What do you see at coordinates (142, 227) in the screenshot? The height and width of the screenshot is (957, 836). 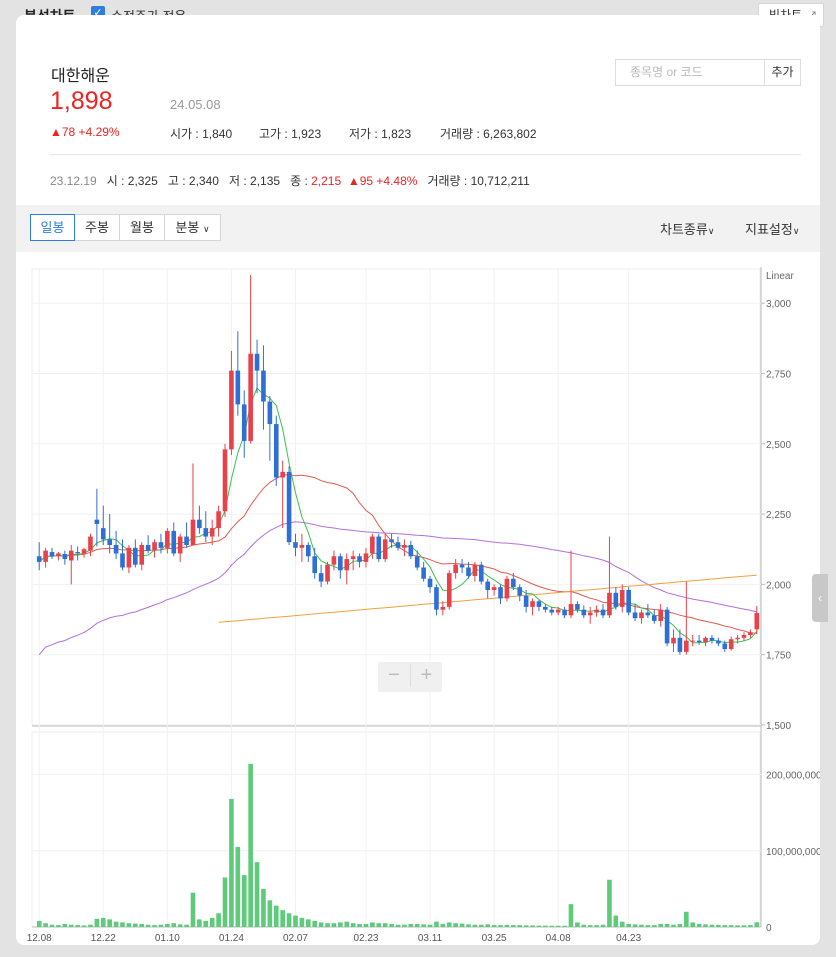 I see `tab-monthly: 월봉` at bounding box center [142, 227].